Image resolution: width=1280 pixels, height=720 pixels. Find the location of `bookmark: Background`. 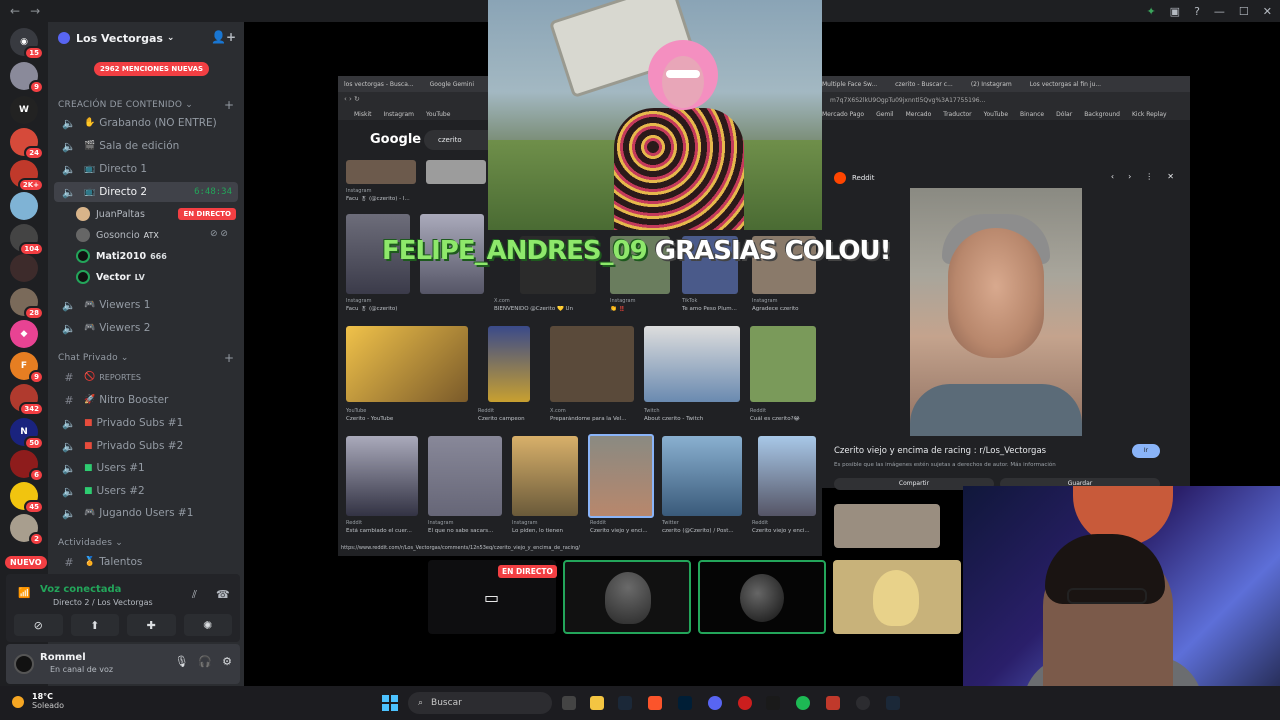

bookmark: Background is located at coordinates (1102, 114).